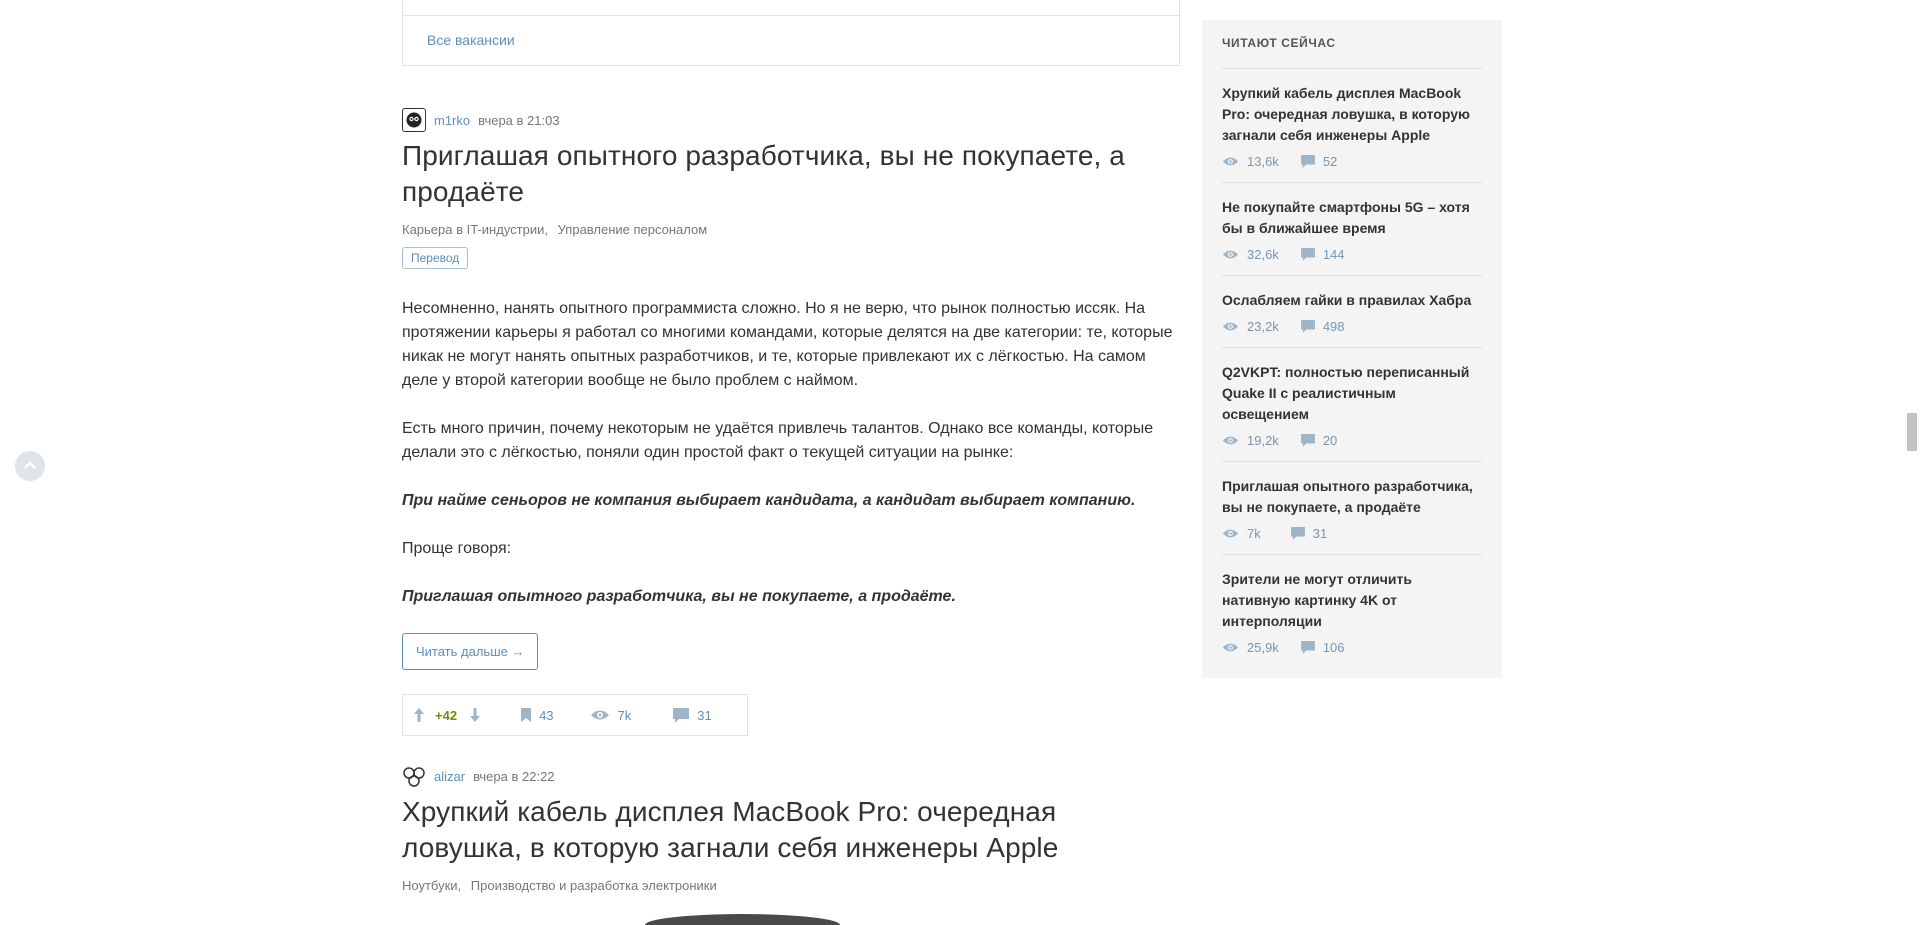 Image resolution: width=1920 pixels, height=925 pixels. What do you see at coordinates (470, 651) in the screenshot?
I see `read-more-button: Читать дальше →` at bounding box center [470, 651].